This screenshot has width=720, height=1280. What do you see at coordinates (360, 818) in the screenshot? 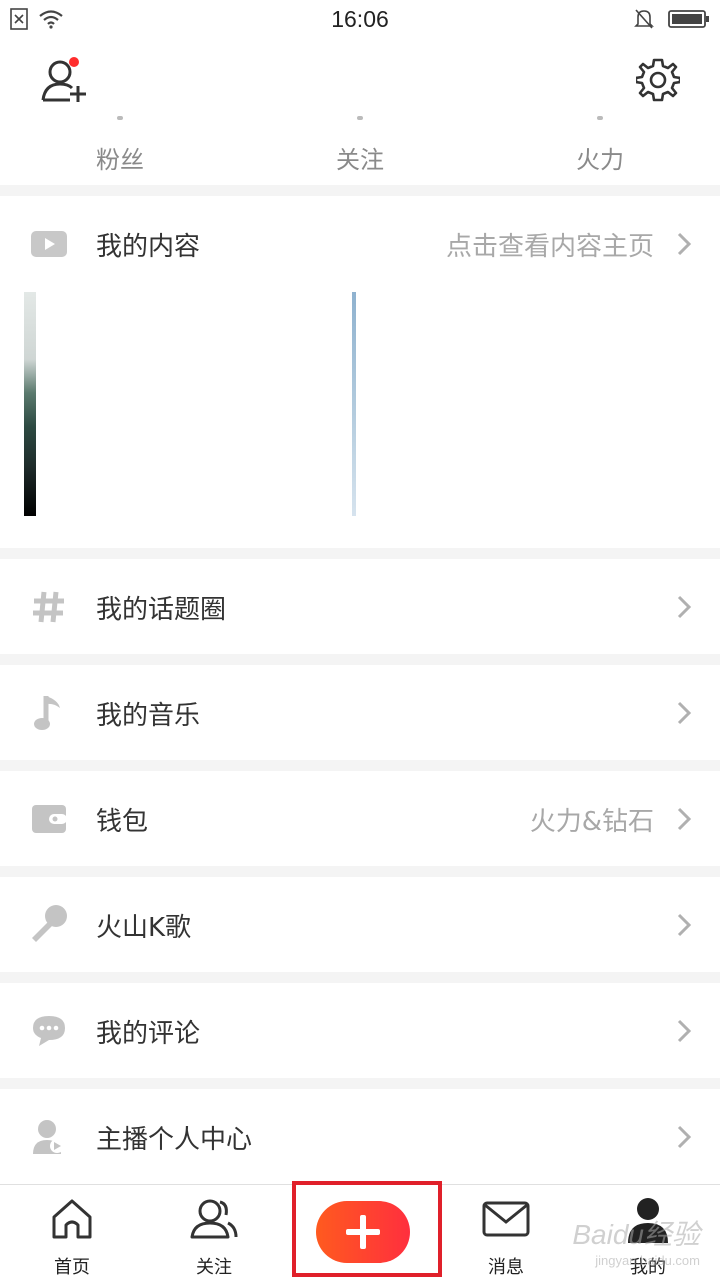
I see `menu-item-wallet: 钱包 火力&钻石` at bounding box center [360, 818].